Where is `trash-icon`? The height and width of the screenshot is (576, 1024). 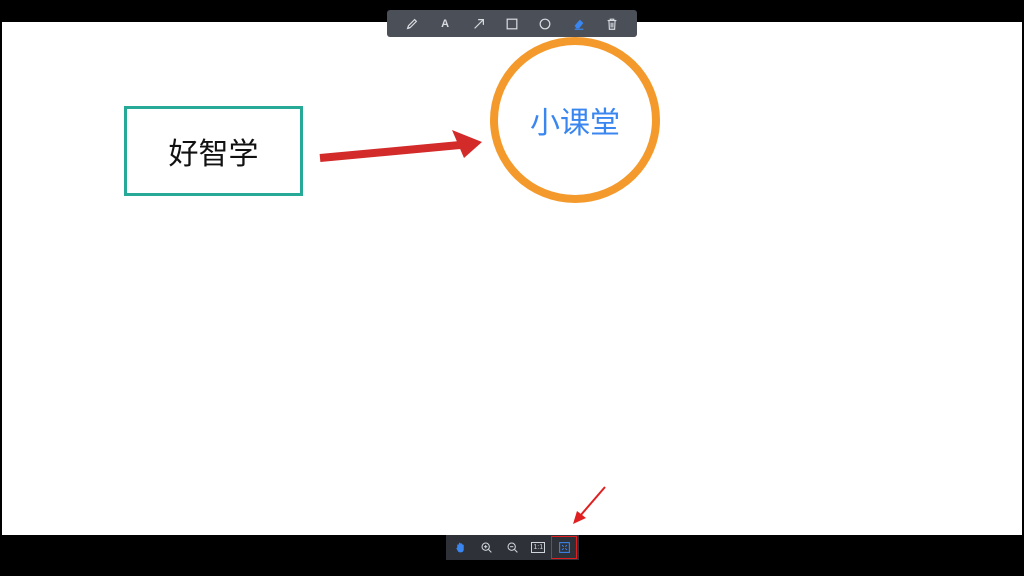 trash-icon is located at coordinates (612, 24).